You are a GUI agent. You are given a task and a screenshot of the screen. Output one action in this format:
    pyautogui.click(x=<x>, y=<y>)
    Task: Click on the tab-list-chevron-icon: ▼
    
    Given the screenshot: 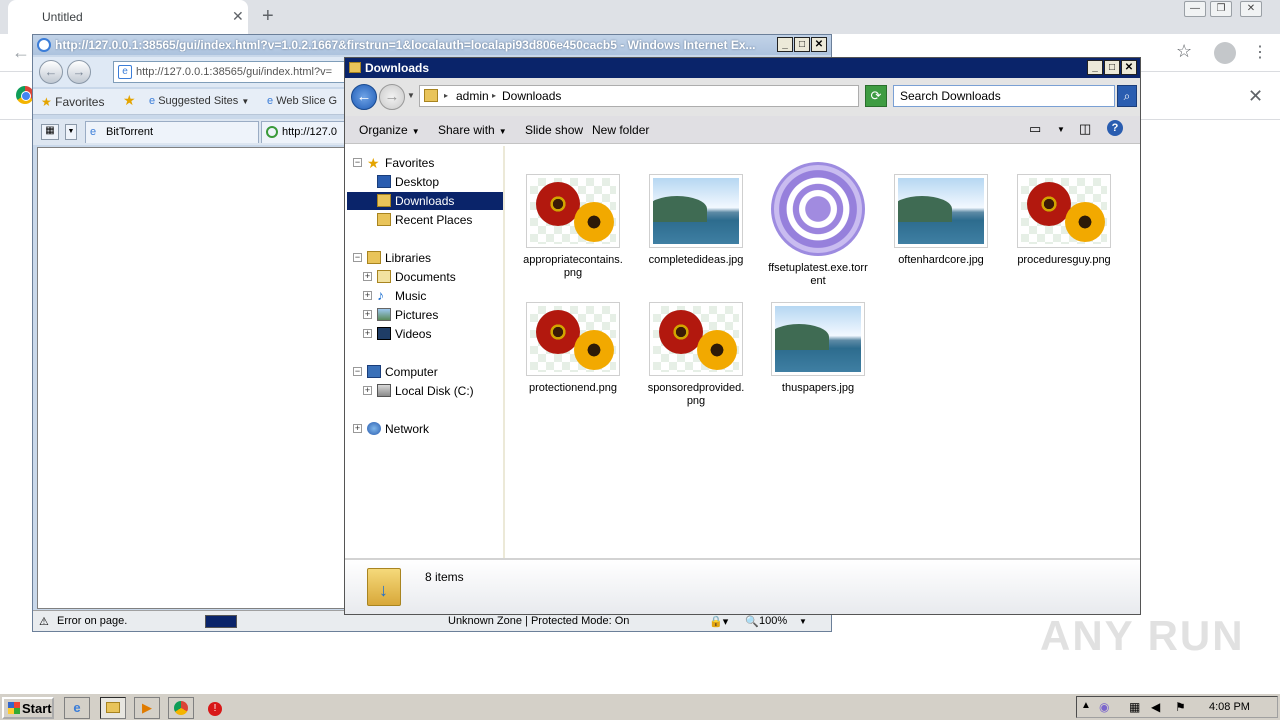 What is the action you would take?
    pyautogui.click(x=71, y=132)
    